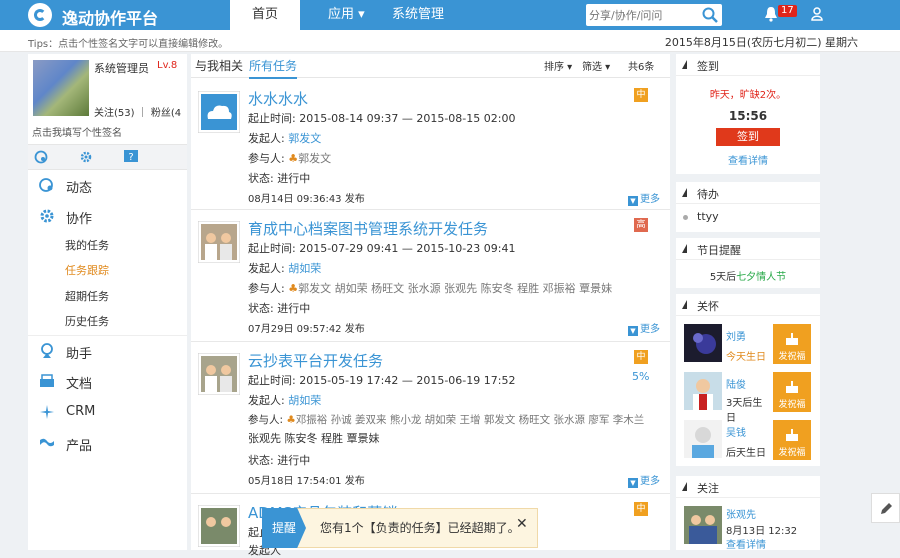 The height and width of the screenshot is (558, 900). What do you see at coordinates (736, 383) in the screenshot?
I see `care-person-name: 陆俊` at bounding box center [736, 383].